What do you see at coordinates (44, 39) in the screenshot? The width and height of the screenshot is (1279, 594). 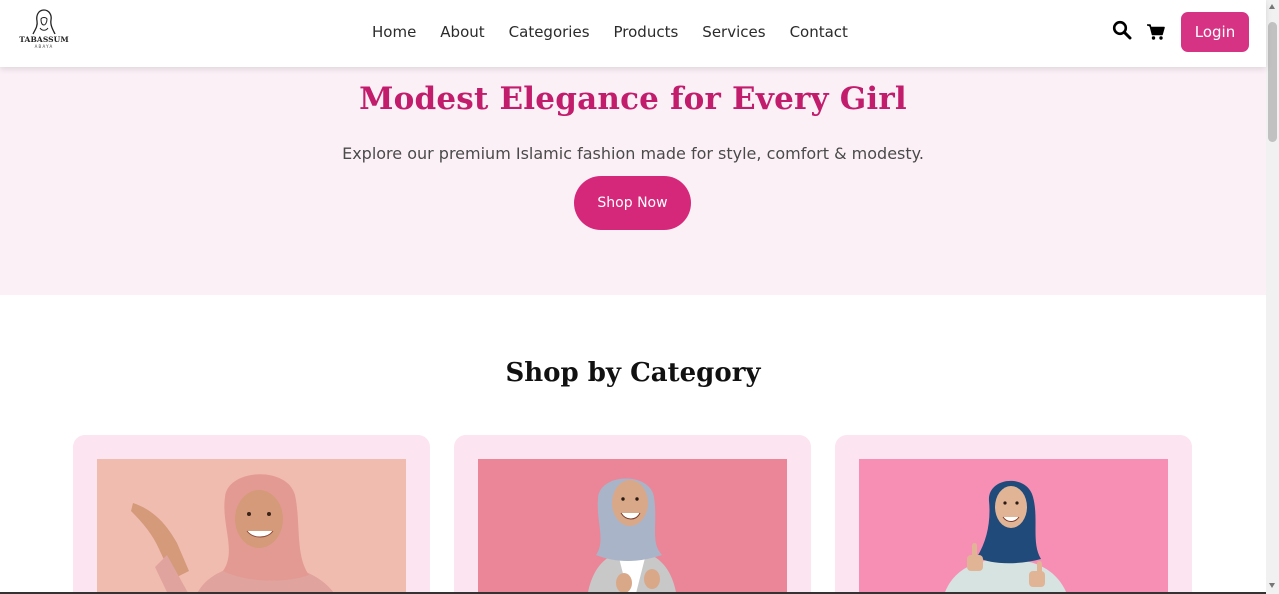 I see `logo-name: TABASSUM` at bounding box center [44, 39].